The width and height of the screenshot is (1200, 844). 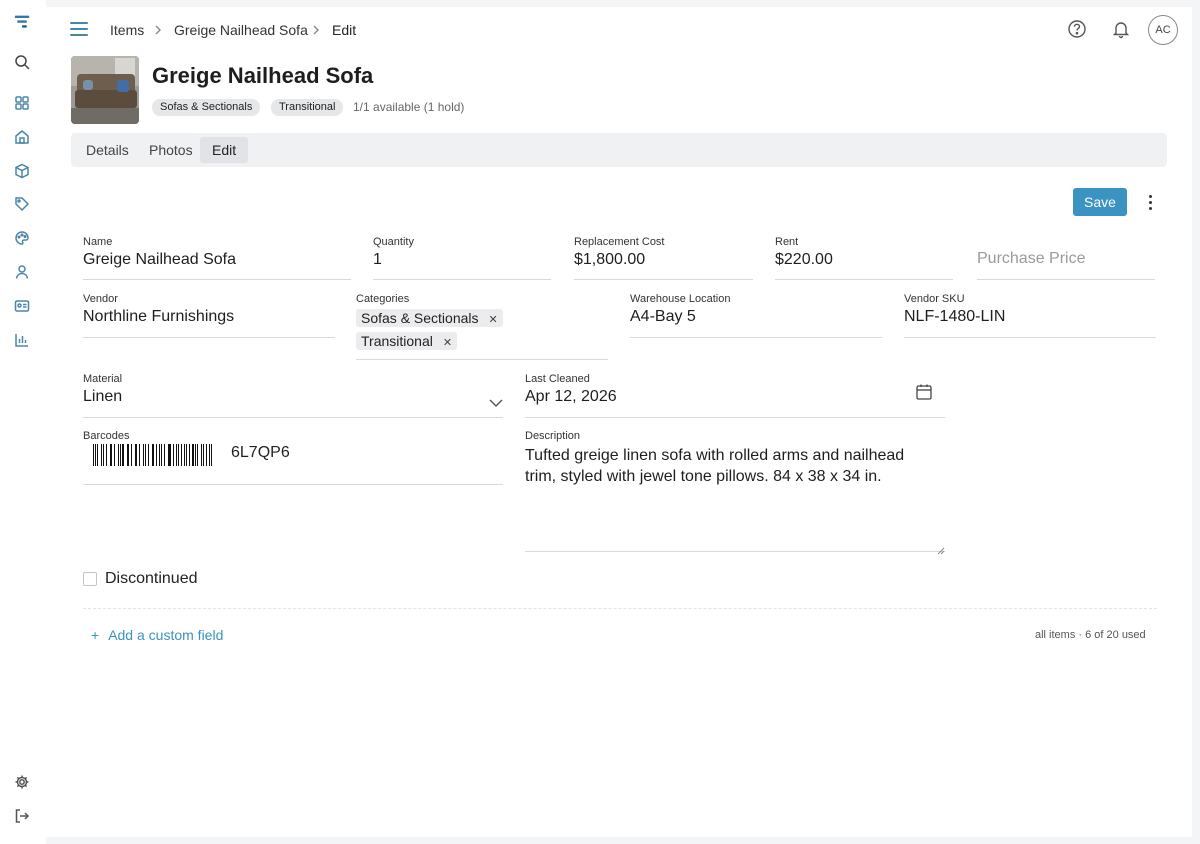 What do you see at coordinates (377, 260) in the screenshot?
I see `quantity-input: 1` at bounding box center [377, 260].